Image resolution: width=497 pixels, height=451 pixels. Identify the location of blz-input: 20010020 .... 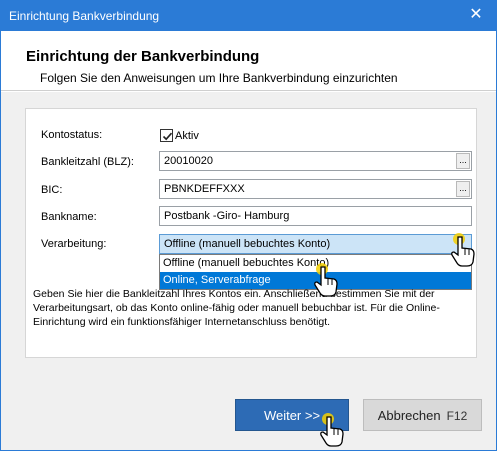
(315, 161).